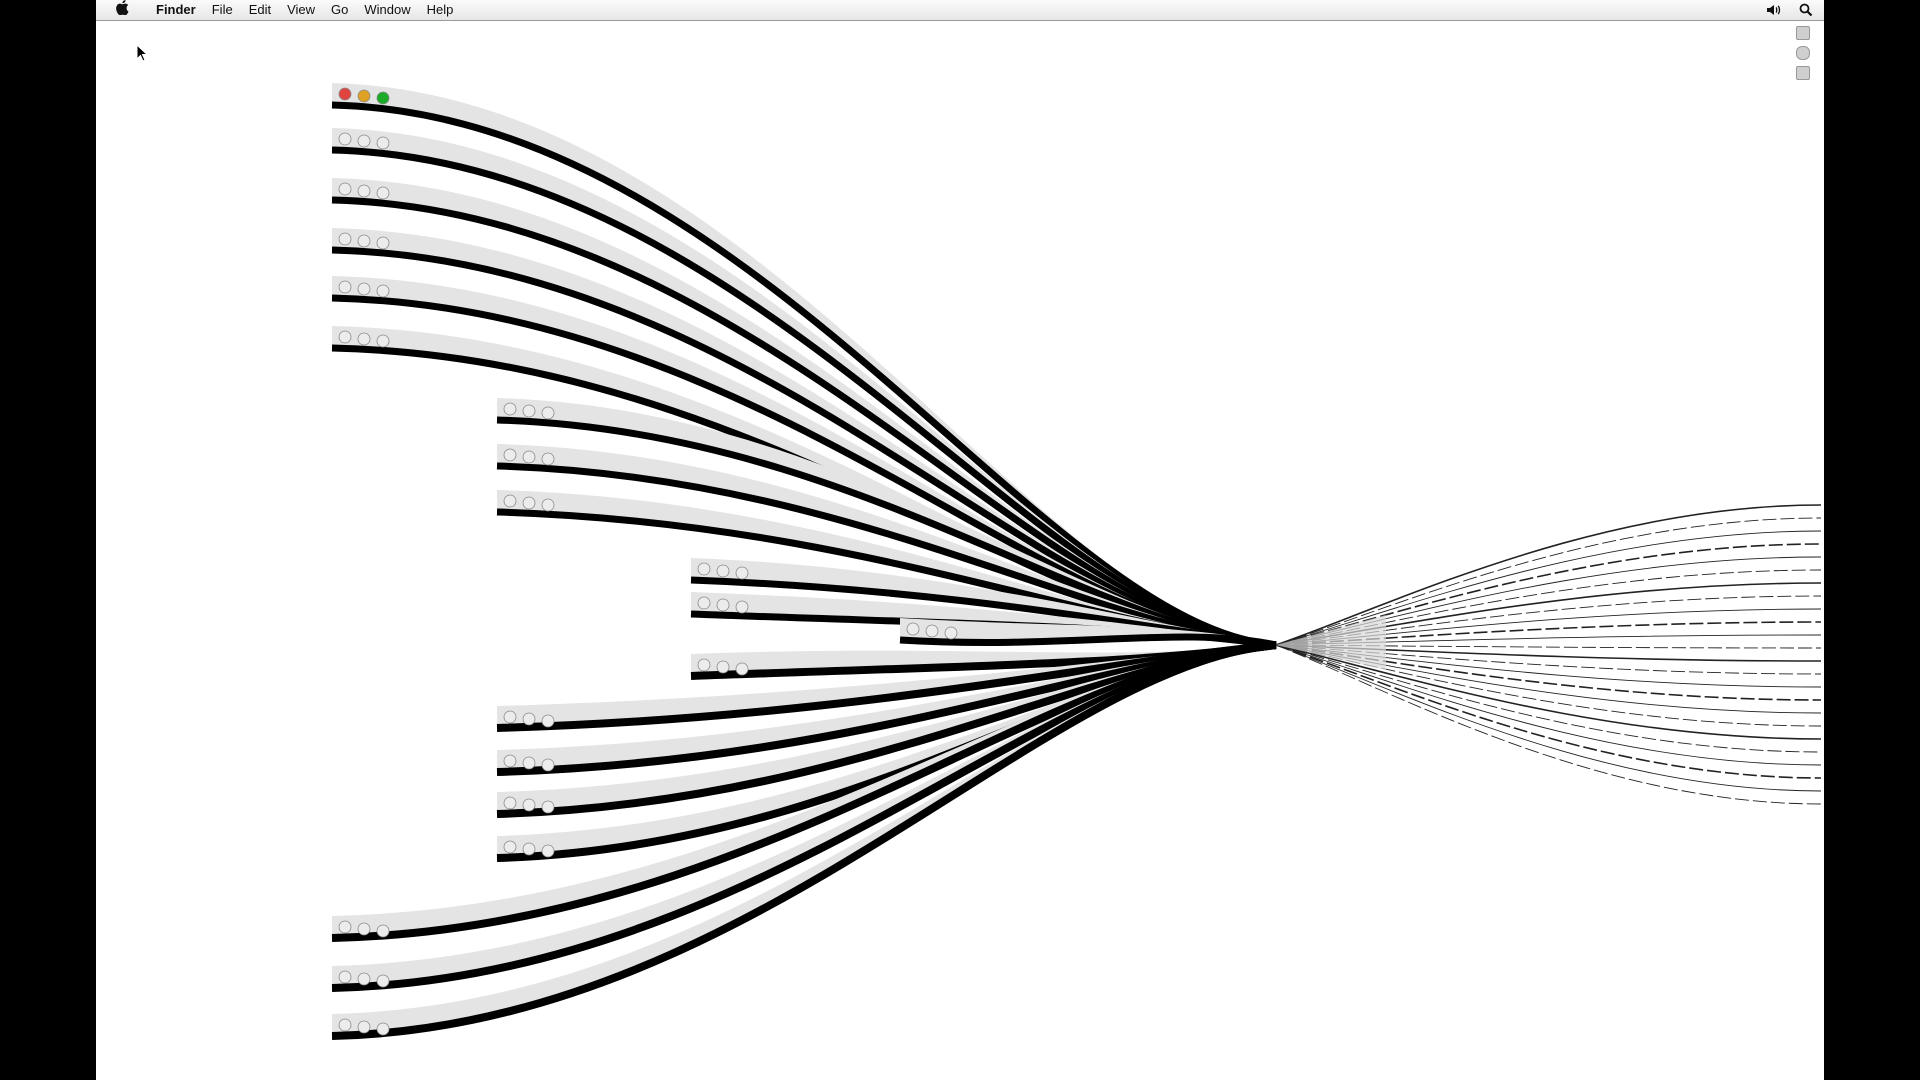 The width and height of the screenshot is (1920, 1080). What do you see at coordinates (176, 10) in the screenshot?
I see `menu-finder: Finder` at bounding box center [176, 10].